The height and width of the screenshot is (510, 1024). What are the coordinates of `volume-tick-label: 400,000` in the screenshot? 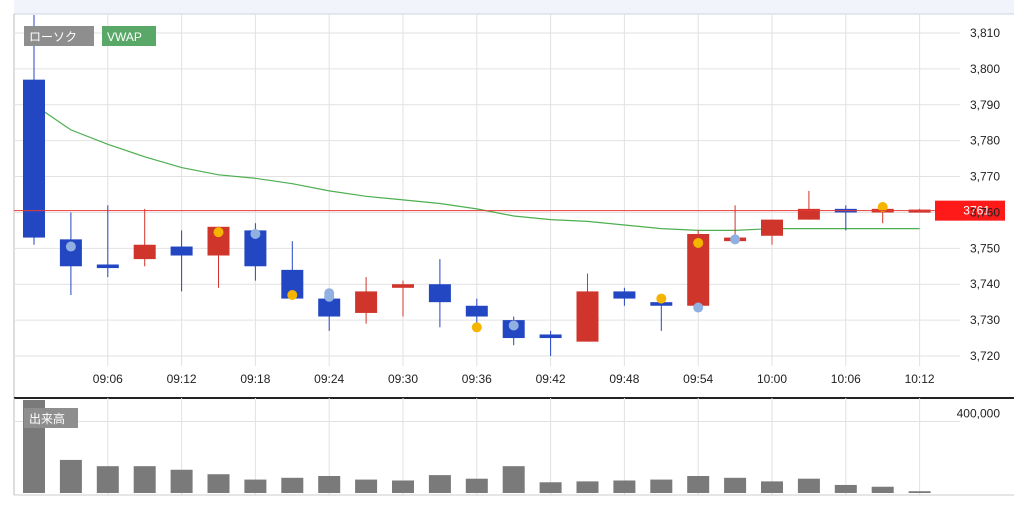 It's located at (979, 413).